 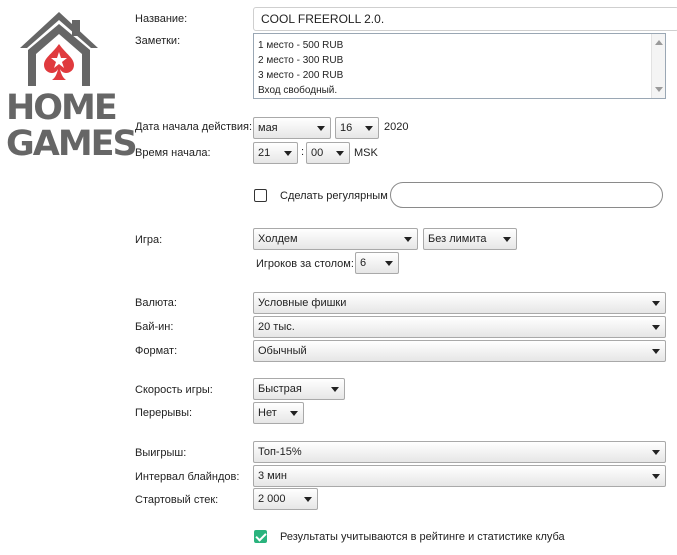 What do you see at coordinates (301, 75) in the screenshot?
I see `notes-line: 3 место - 200 RUB` at bounding box center [301, 75].